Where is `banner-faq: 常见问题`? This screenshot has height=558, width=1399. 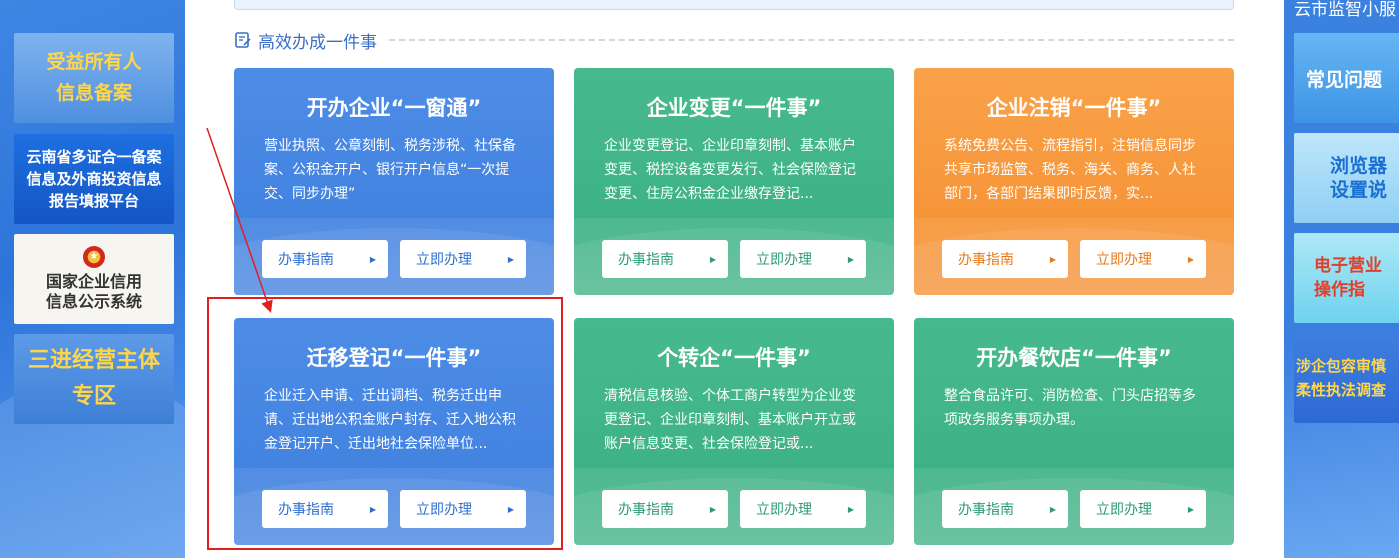 banner-faq: 常见问题 is located at coordinates (1346, 78).